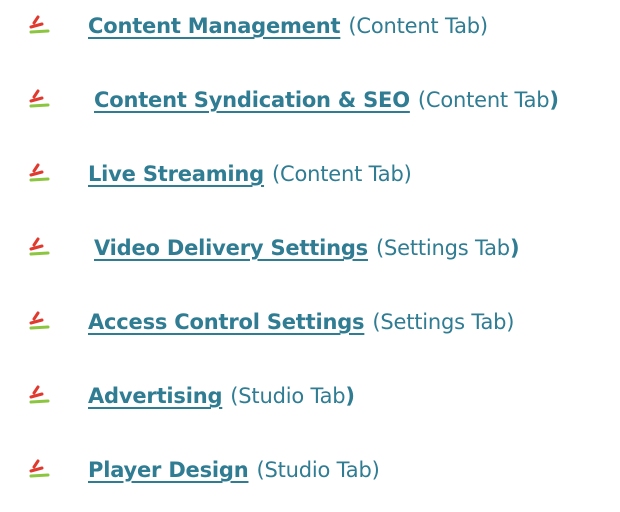 This screenshot has width=620, height=512. I want to click on advertising-link: Advertising, so click(155, 396).